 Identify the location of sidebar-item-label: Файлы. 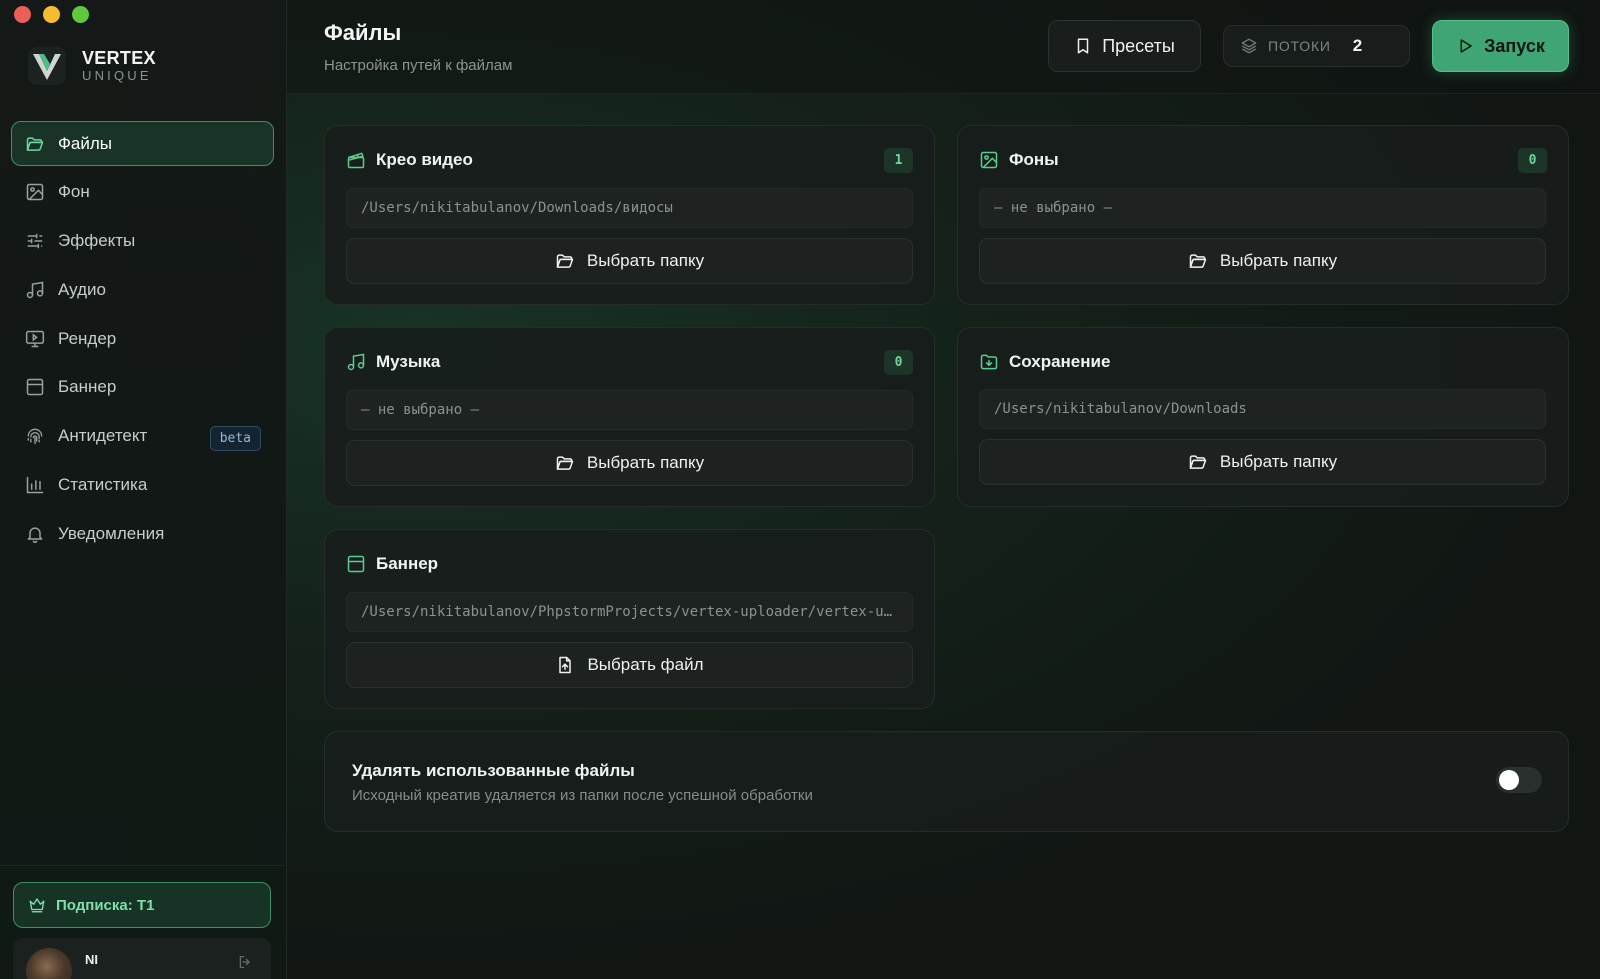
(85, 143).